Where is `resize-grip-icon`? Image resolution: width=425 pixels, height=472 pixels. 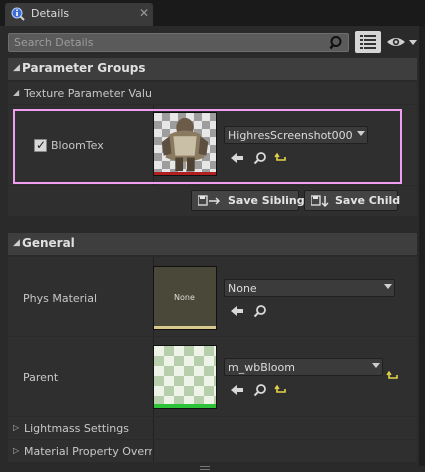
resize-grip-icon is located at coordinates (205, 468).